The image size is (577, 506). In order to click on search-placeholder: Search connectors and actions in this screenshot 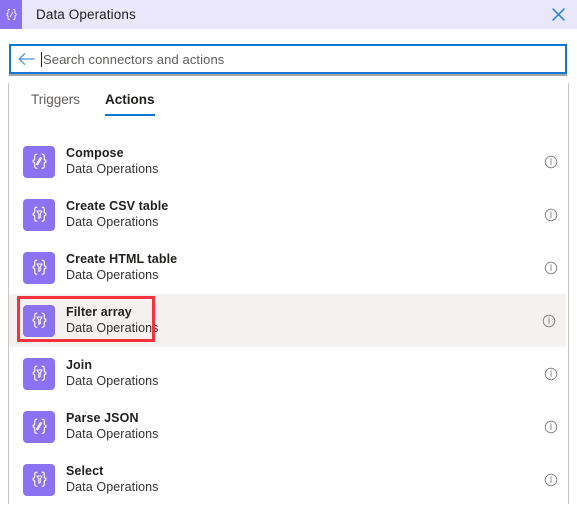, I will do `click(134, 59)`.